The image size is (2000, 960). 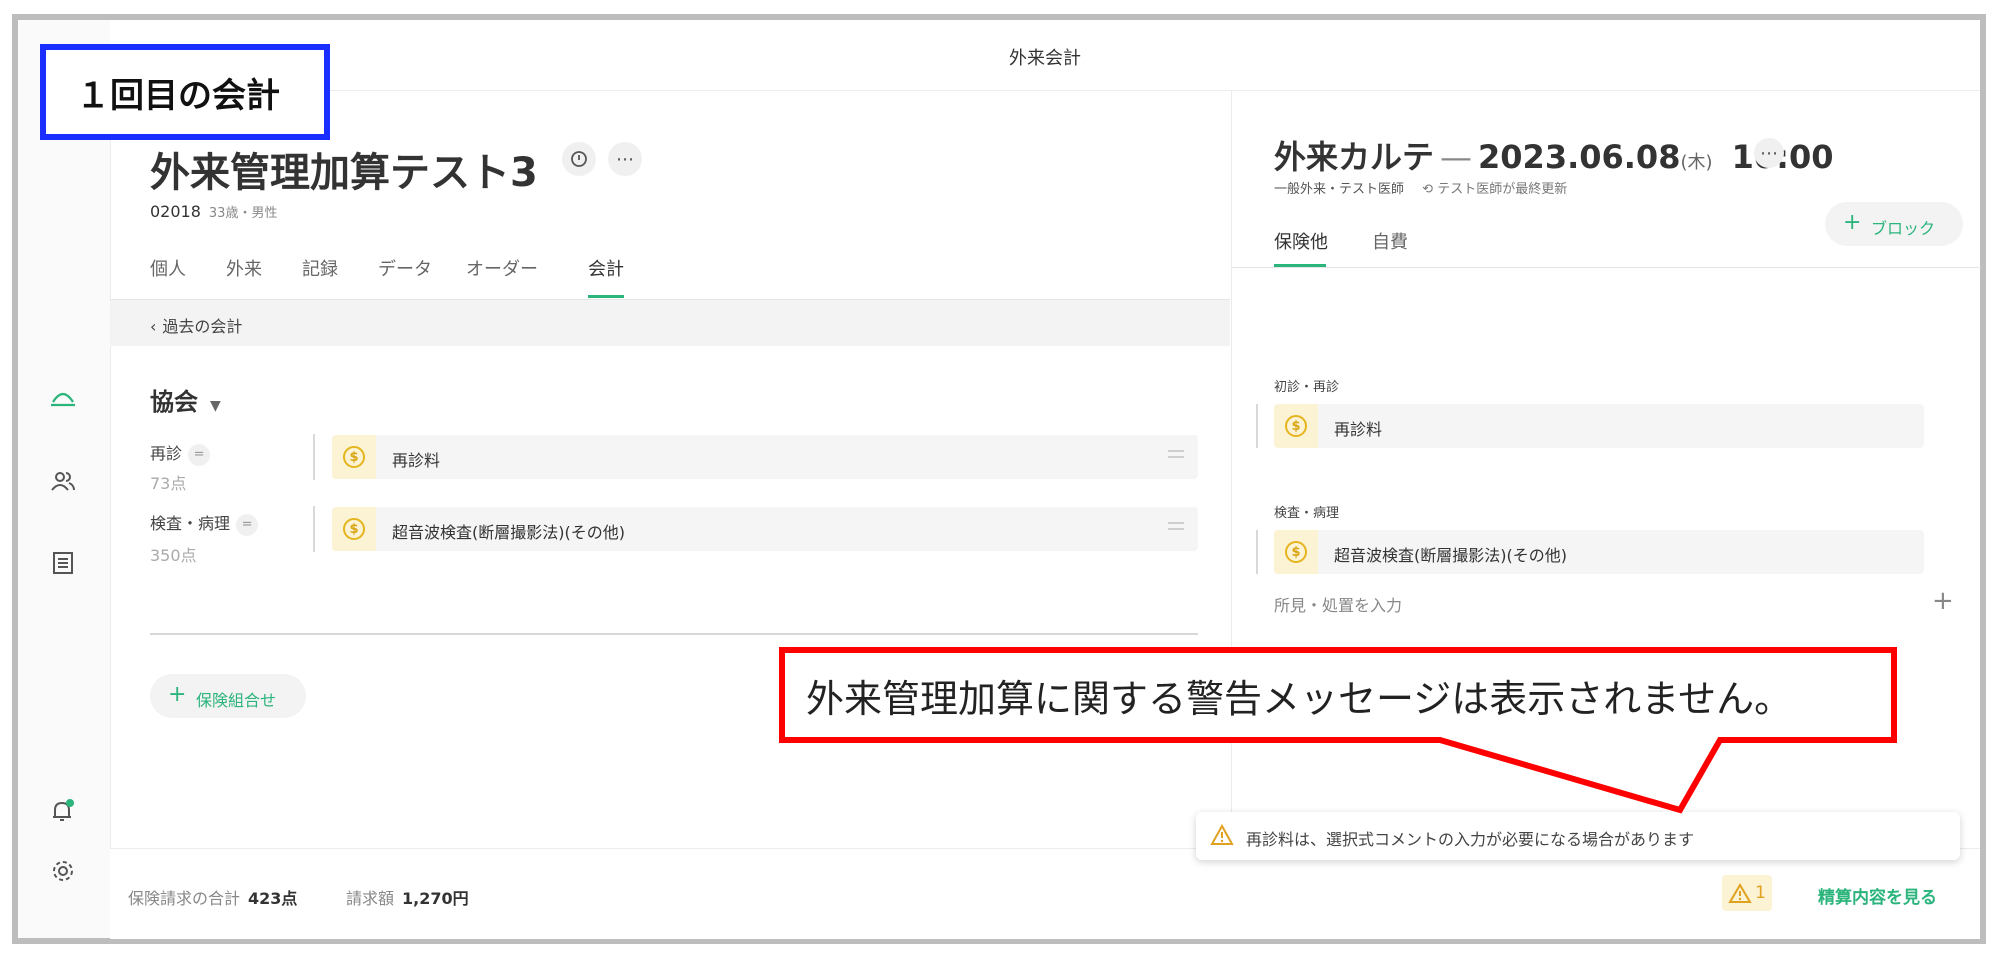 I want to click on karte-weekday: (木), so click(x=1696, y=162).